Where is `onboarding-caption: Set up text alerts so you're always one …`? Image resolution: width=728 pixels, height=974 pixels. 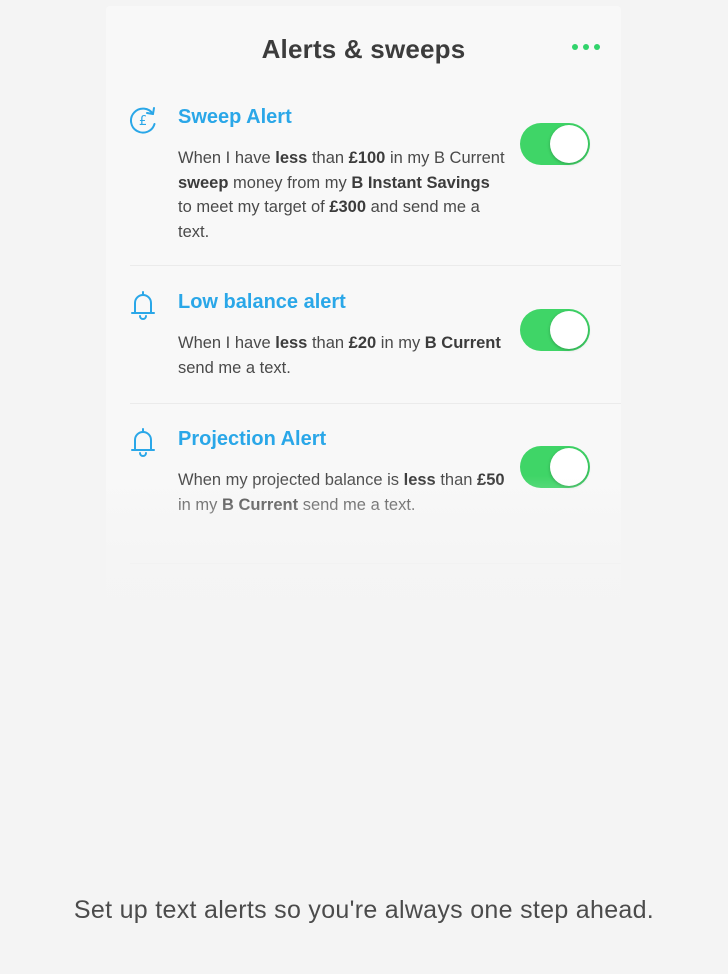 onboarding-caption: Set up text alerts so you're always one … is located at coordinates (364, 910).